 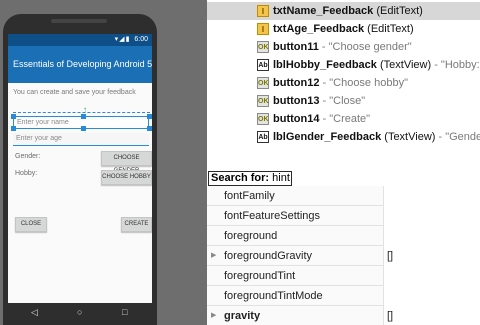 I want to click on tree-item-label: txtAge_Feedback (EditText), so click(x=343, y=29).